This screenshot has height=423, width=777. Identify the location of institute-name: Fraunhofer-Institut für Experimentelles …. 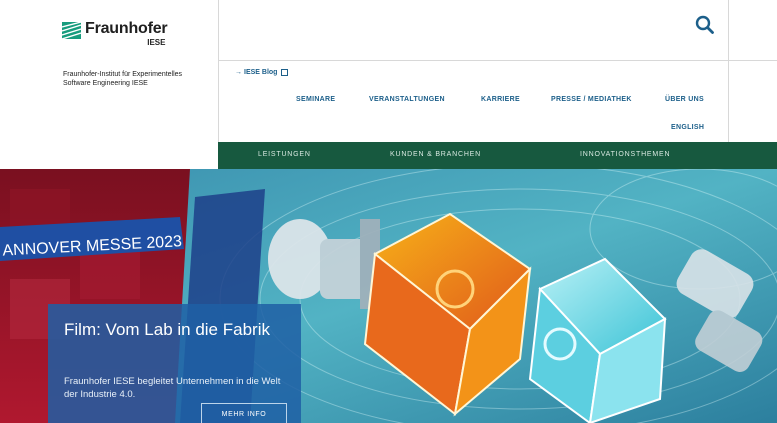
(138, 79).